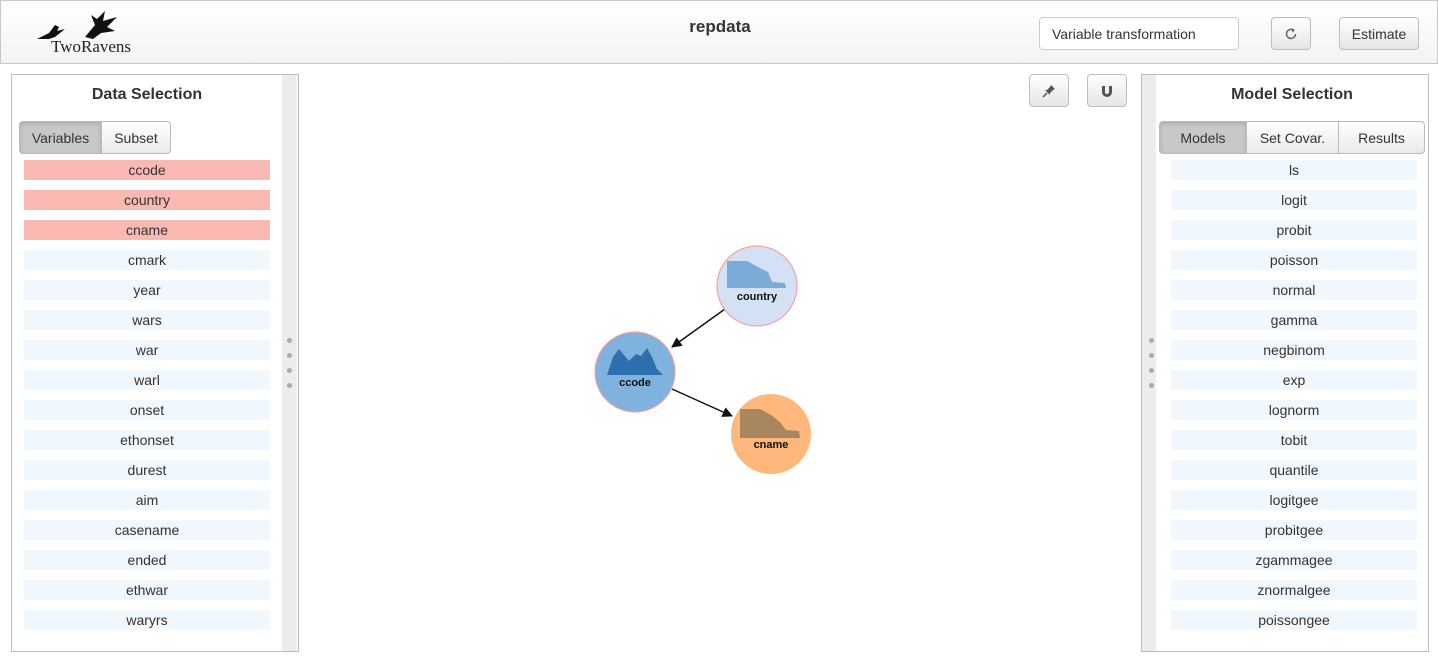 The width and height of the screenshot is (1438, 664). What do you see at coordinates (147, 230) in the screenshot?
I see `variable-item-cname: cname` at bounding box center [147, 230].